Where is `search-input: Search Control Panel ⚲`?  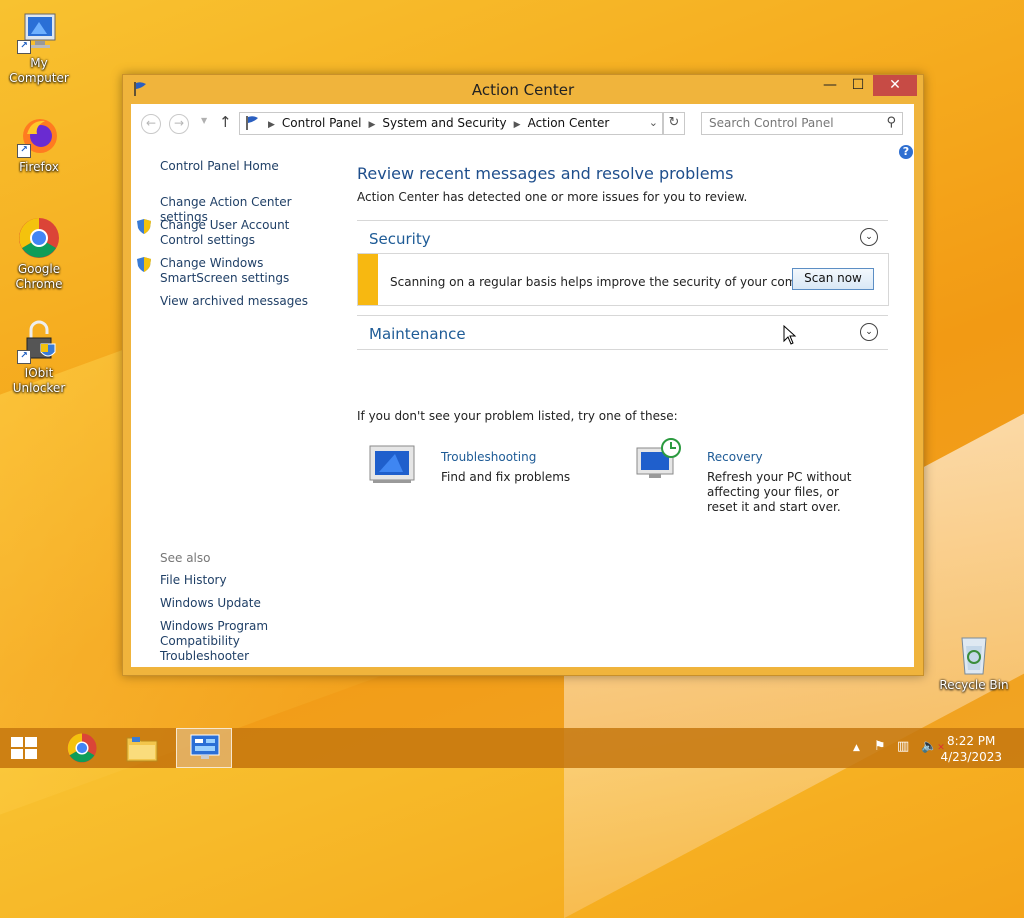
search-input: Search Control Panel ⚲ is located at coordinates (802, 123).